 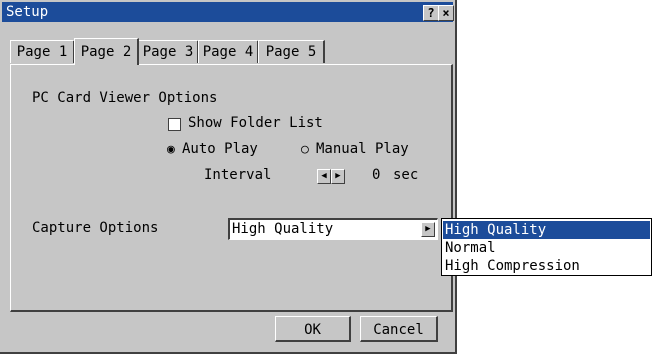 What do you see at coordinates (125, 98) in the screenshot?
I see `pc-card-heading: PC Card Viewer Options` at bounding box center [125, 98].